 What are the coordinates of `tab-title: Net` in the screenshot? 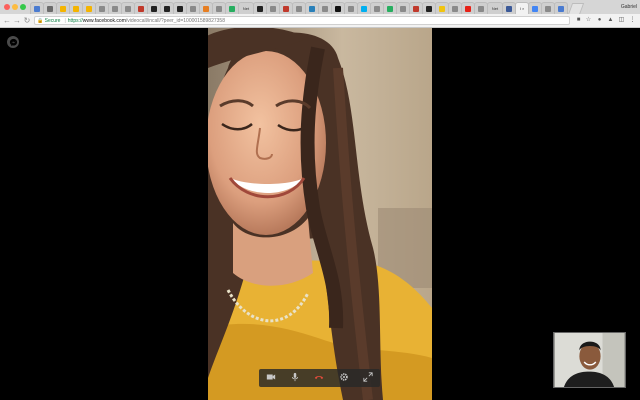 It's located at (246, 8).